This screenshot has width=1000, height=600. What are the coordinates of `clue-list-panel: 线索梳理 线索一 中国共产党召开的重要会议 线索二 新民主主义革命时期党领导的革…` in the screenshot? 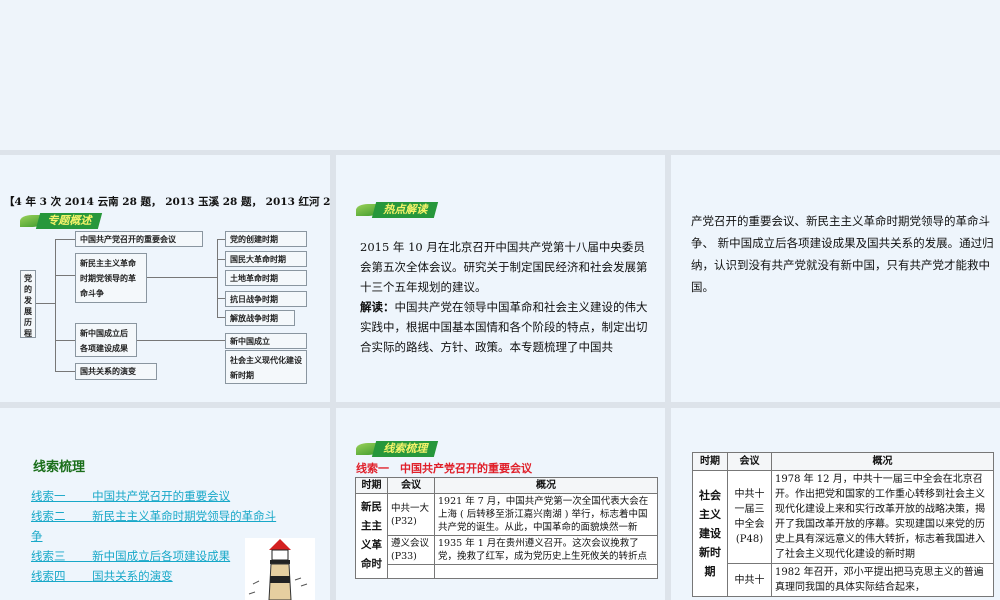 It's located at (165, 504).